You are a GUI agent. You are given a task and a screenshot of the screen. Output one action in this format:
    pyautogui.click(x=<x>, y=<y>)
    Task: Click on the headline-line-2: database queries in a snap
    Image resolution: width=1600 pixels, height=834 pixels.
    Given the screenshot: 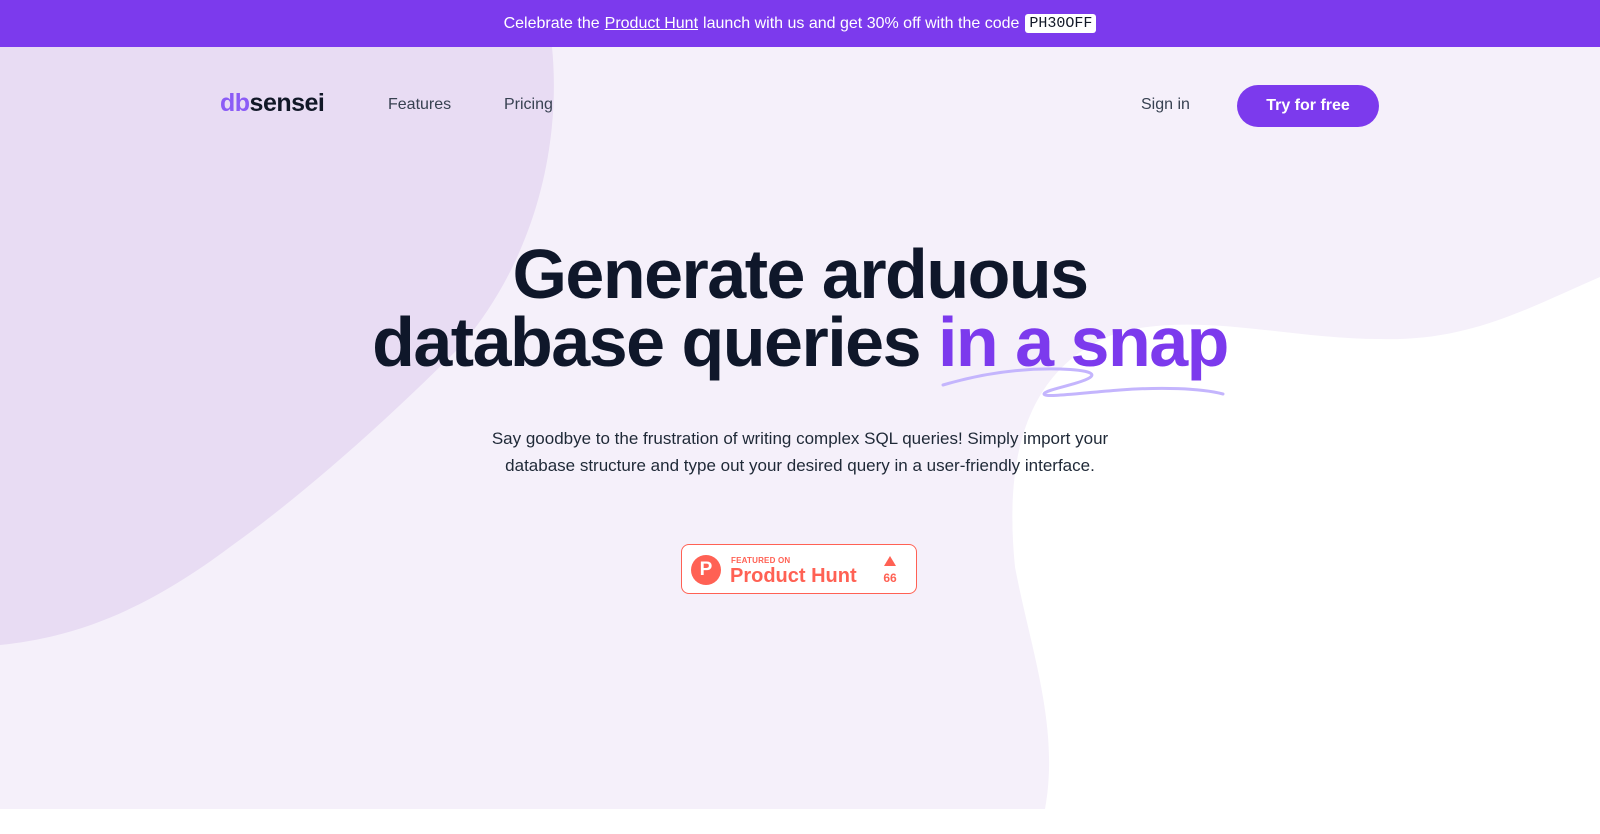 What is the action you would take?
    pyautogui.click(x=800, y=342)
    